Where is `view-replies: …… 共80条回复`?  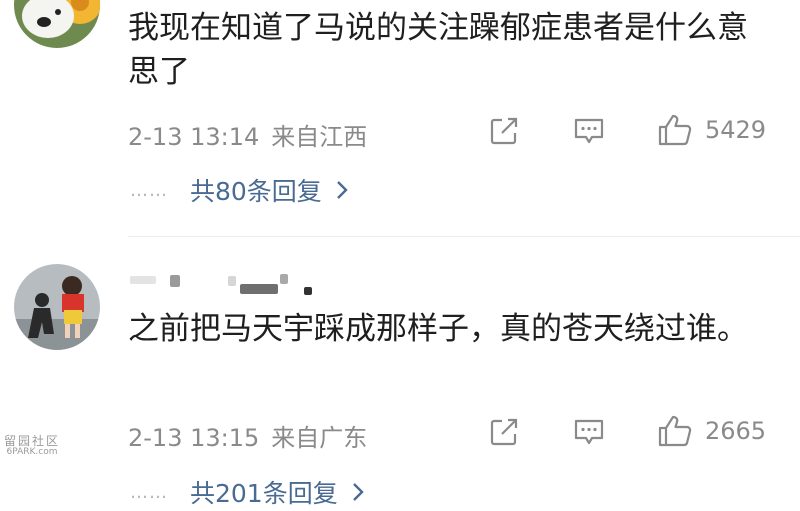
view-replies: …… 共80条回复 is located at coordinates (239, 190).